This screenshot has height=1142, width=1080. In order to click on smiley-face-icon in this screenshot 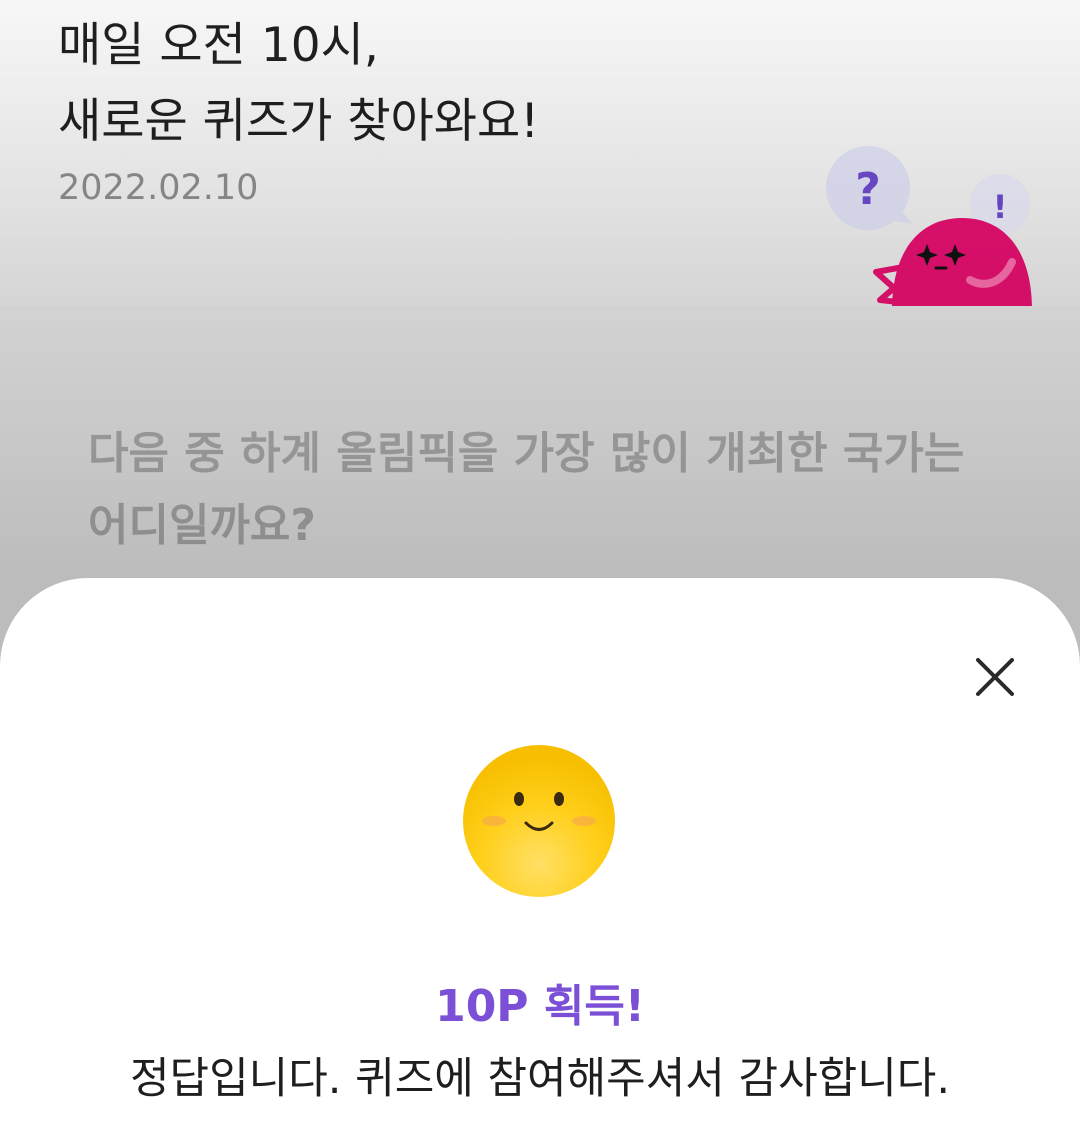, I will do `click(539, 821)`.